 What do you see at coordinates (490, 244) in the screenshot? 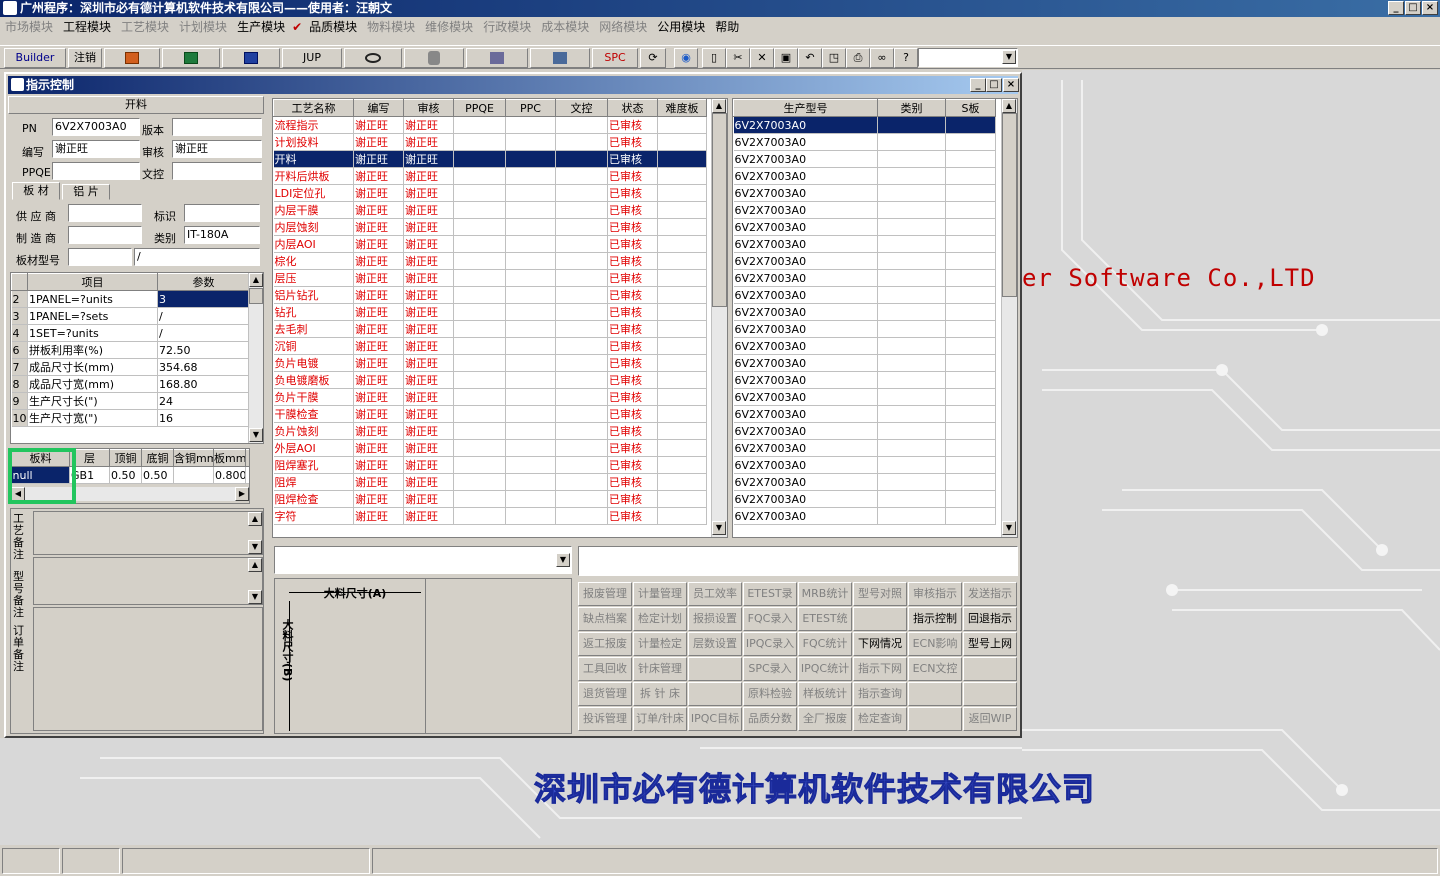
I see `process-row: 内层AOI 谢正旺 谢正旺 已审核` at bounding box center [490, 244].